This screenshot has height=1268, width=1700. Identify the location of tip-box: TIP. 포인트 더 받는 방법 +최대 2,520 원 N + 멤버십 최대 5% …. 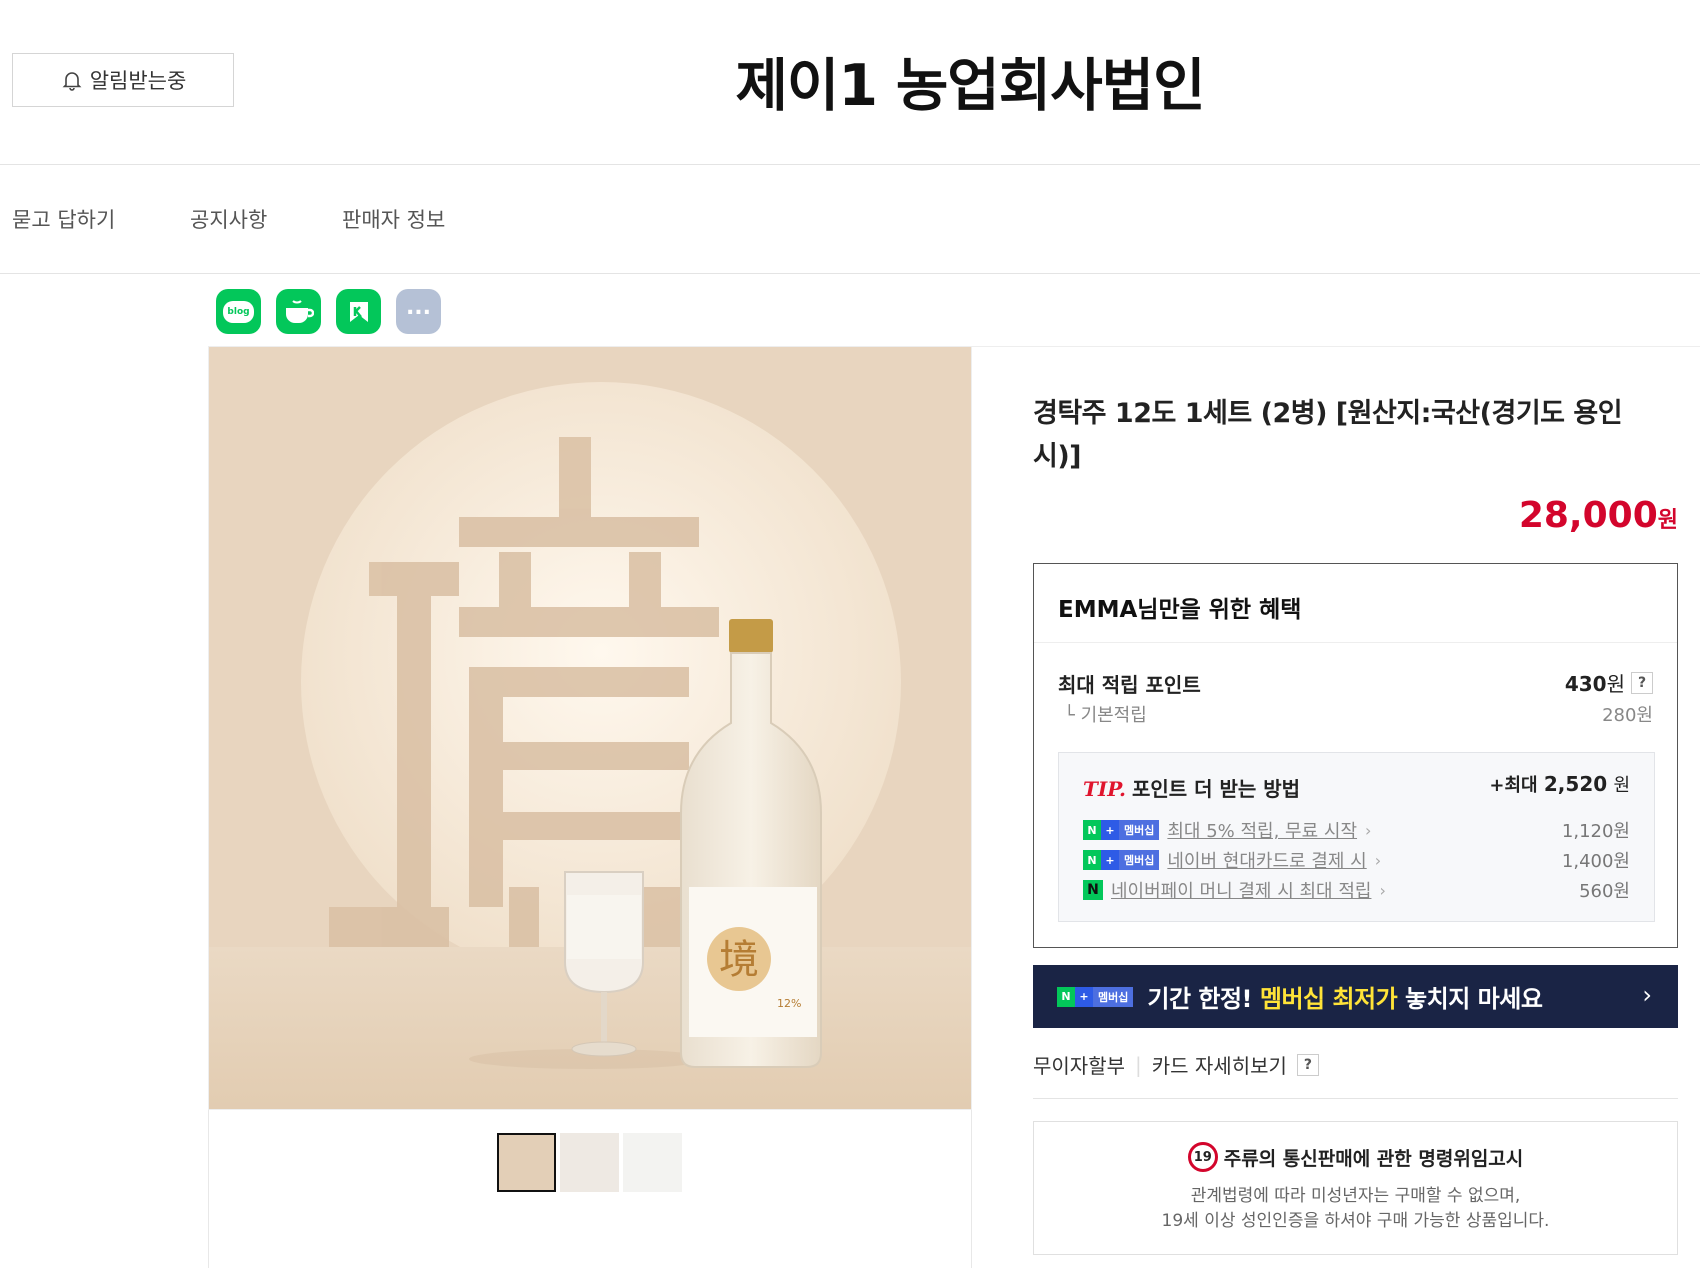
(1356, 837).